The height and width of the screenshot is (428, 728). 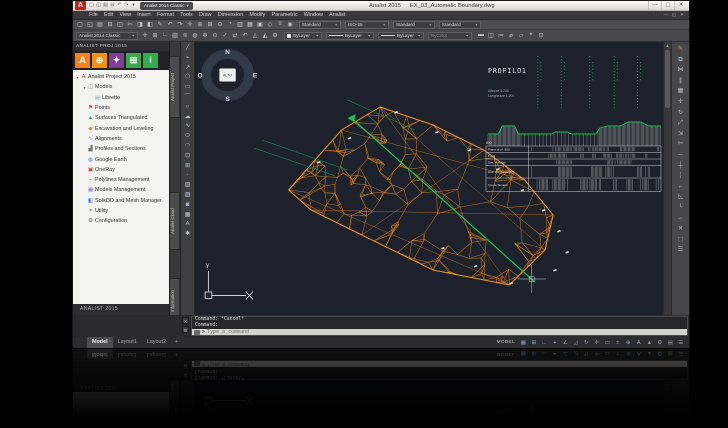 I want to click on hatch-icon: ▨, so click(x=187, y=186).